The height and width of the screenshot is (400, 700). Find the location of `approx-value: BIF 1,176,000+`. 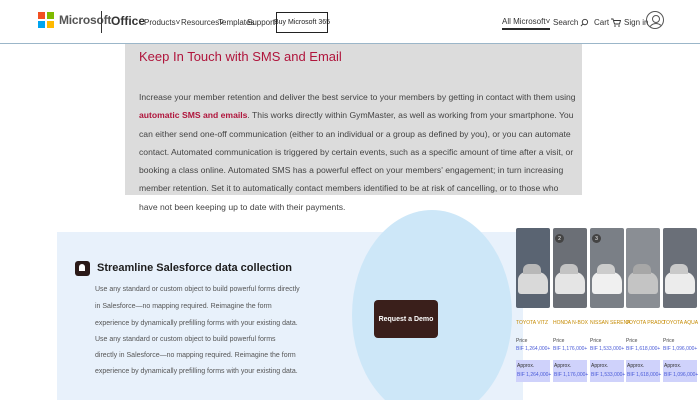

approx-value: BIF 1,176,000+ is located at coordinates (571, 375).